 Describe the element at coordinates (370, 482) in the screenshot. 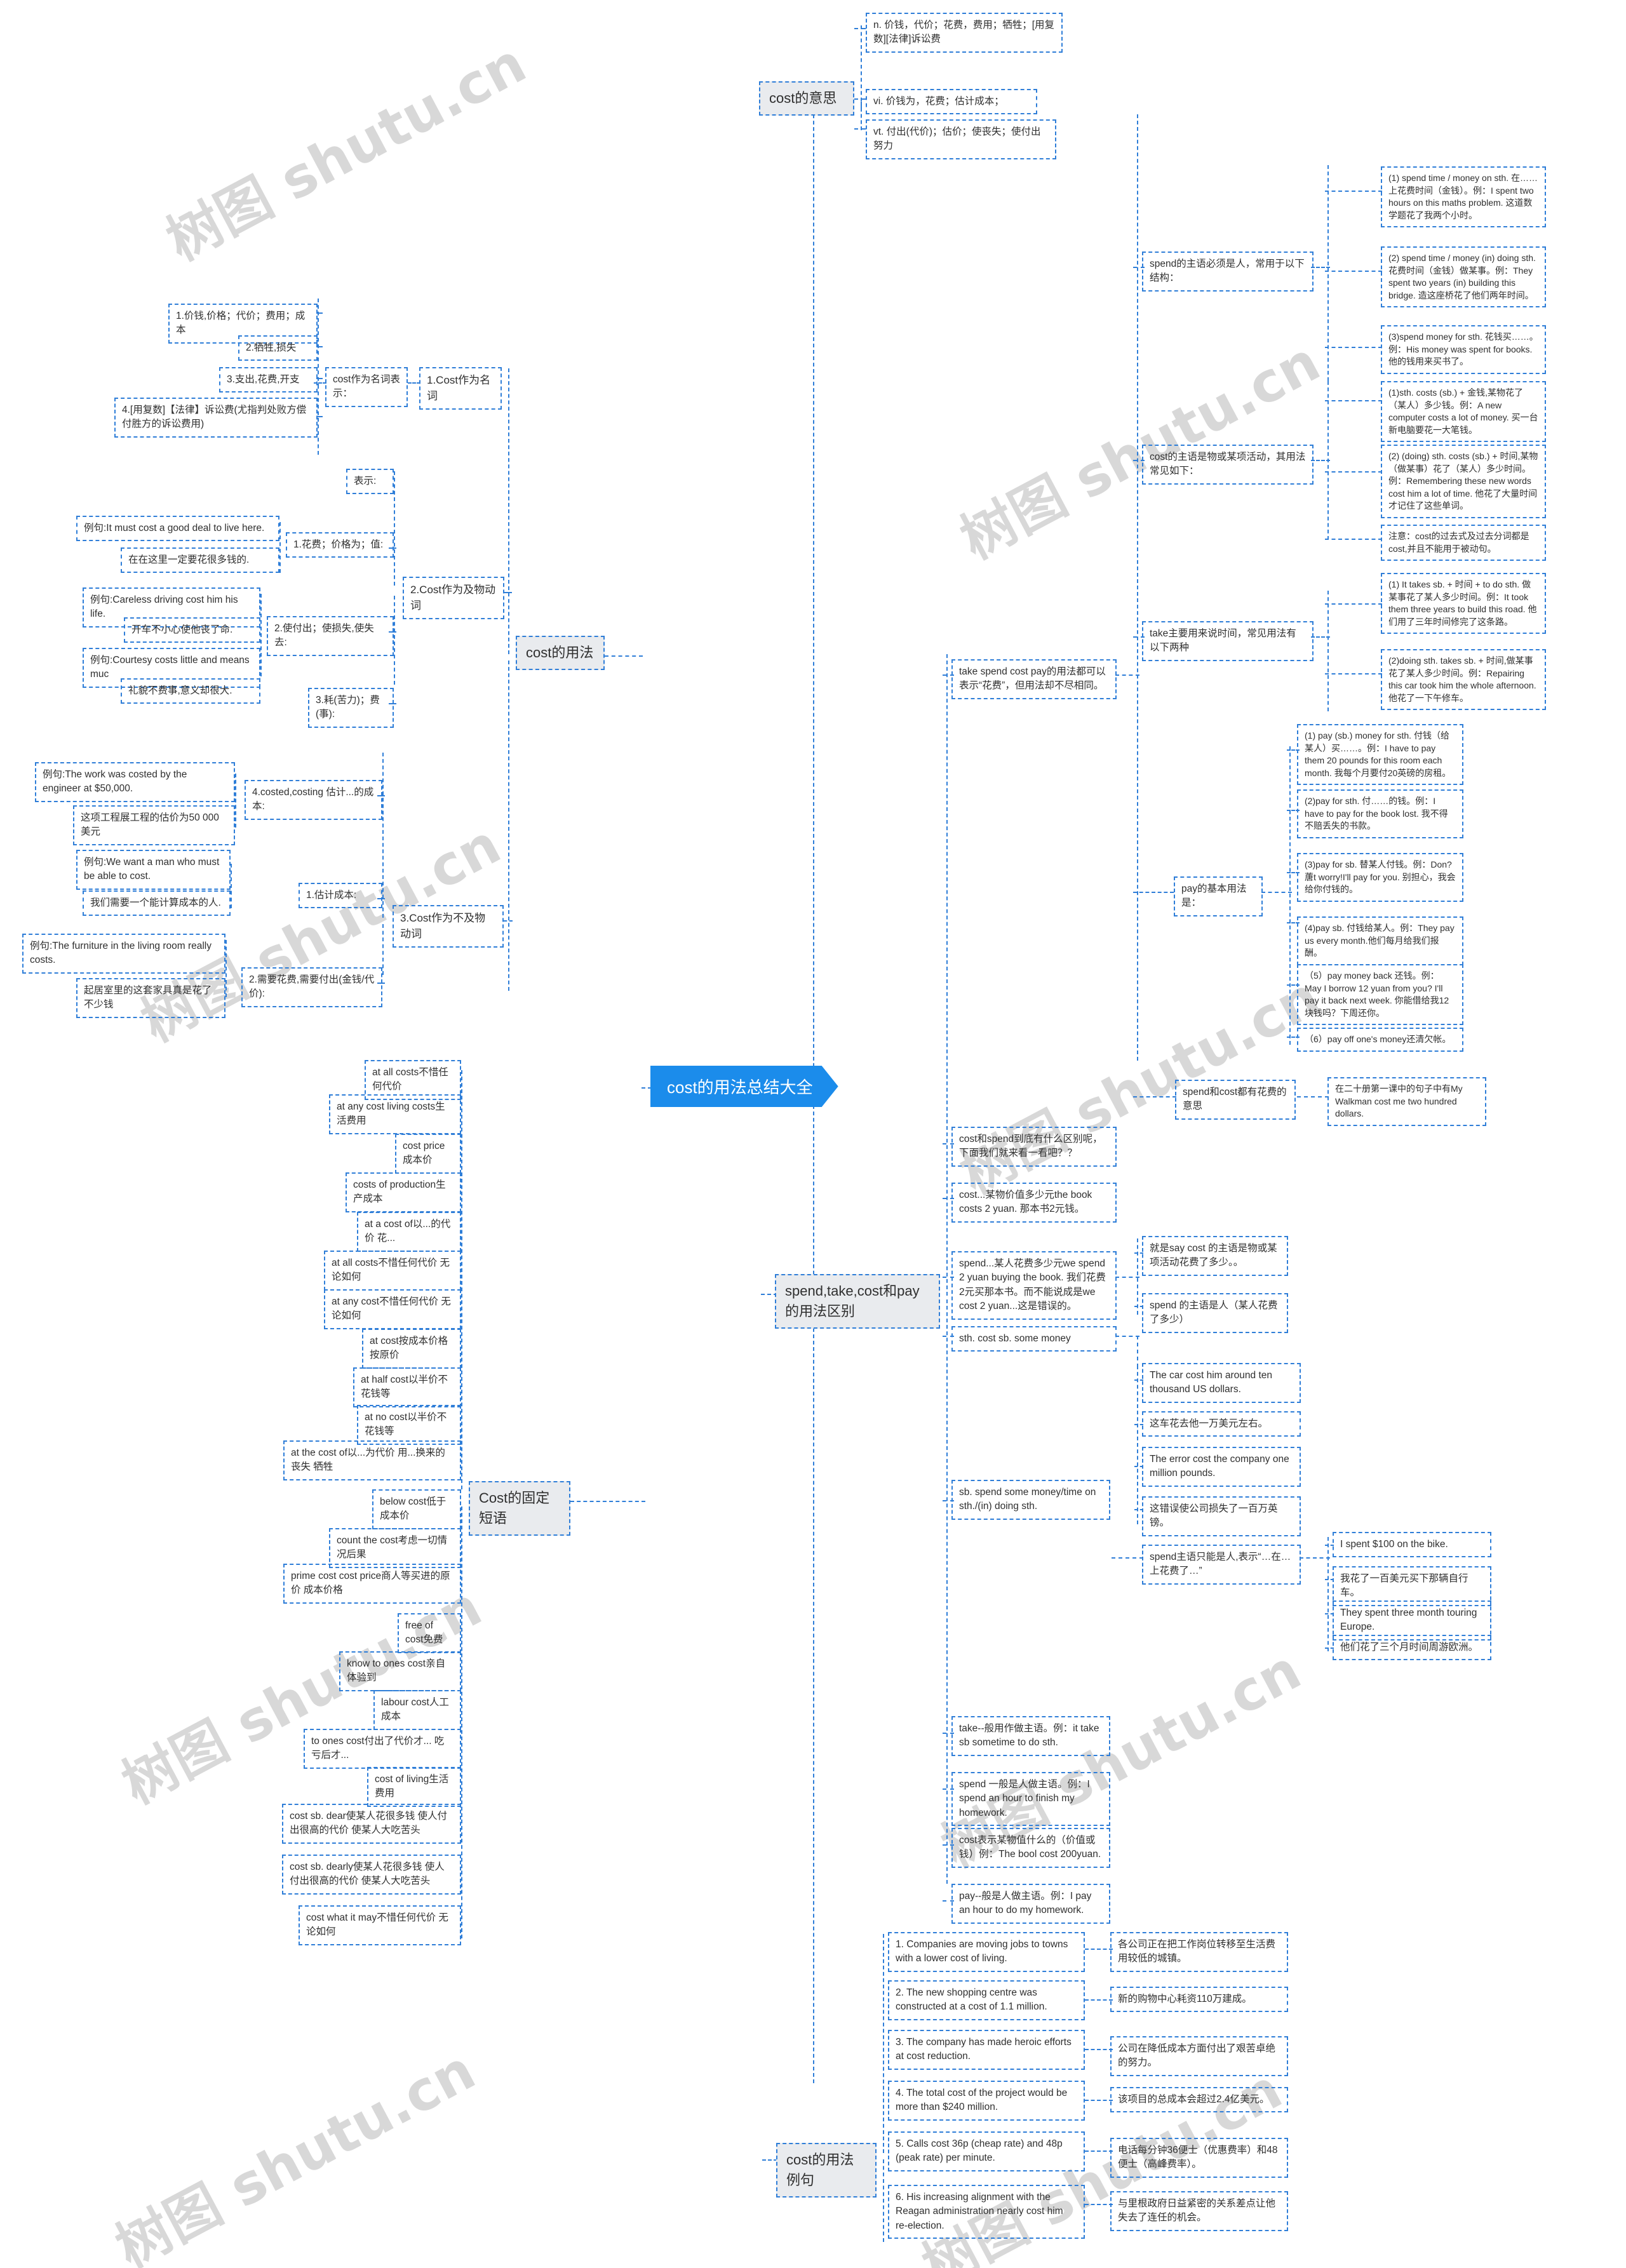

I see `vt-sublabel: 表示:` at that location.